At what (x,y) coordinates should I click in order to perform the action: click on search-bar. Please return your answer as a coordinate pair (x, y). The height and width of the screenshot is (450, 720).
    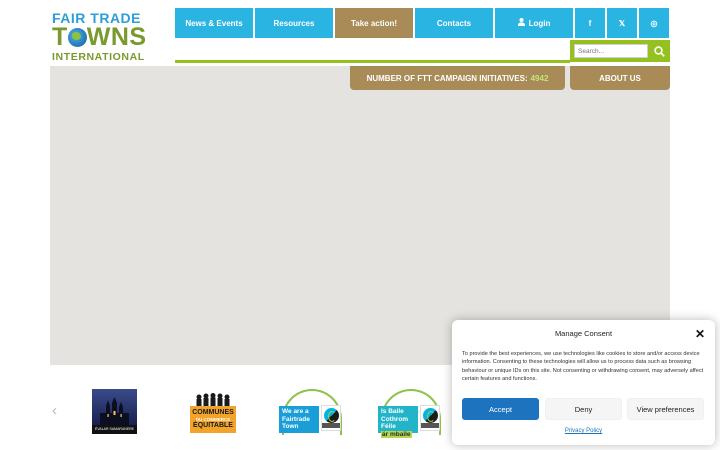
    Looking at the image, I should click on (620, 51).